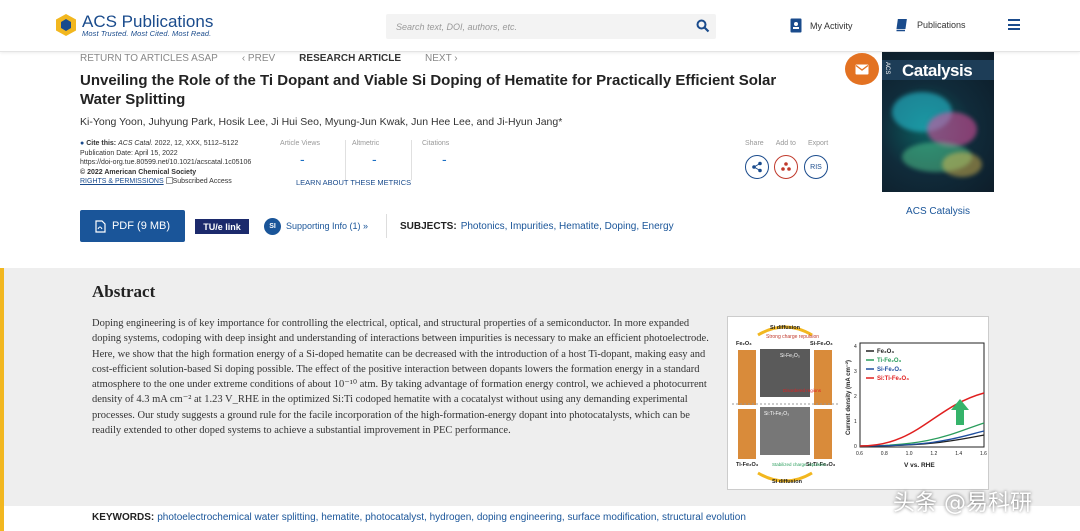  I want to click on cite-label: Cite this:, so click(101, 143).